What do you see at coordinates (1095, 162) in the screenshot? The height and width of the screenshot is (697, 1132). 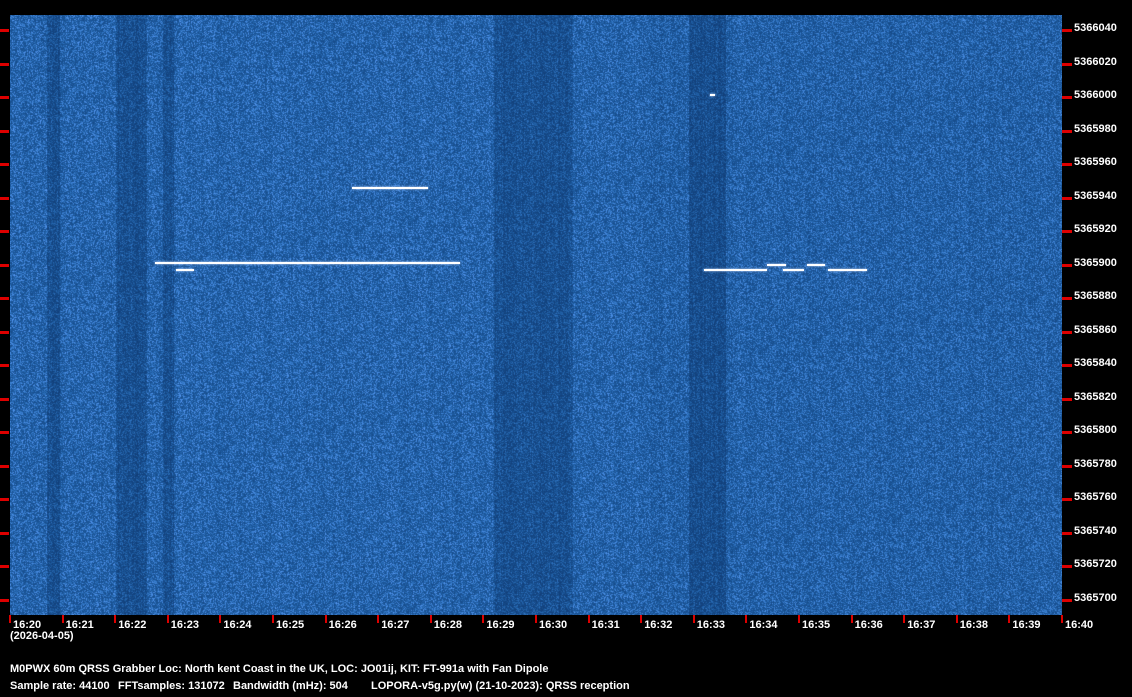 I see `y-tick-label: 5365960` at bounding box center [1095, 162].